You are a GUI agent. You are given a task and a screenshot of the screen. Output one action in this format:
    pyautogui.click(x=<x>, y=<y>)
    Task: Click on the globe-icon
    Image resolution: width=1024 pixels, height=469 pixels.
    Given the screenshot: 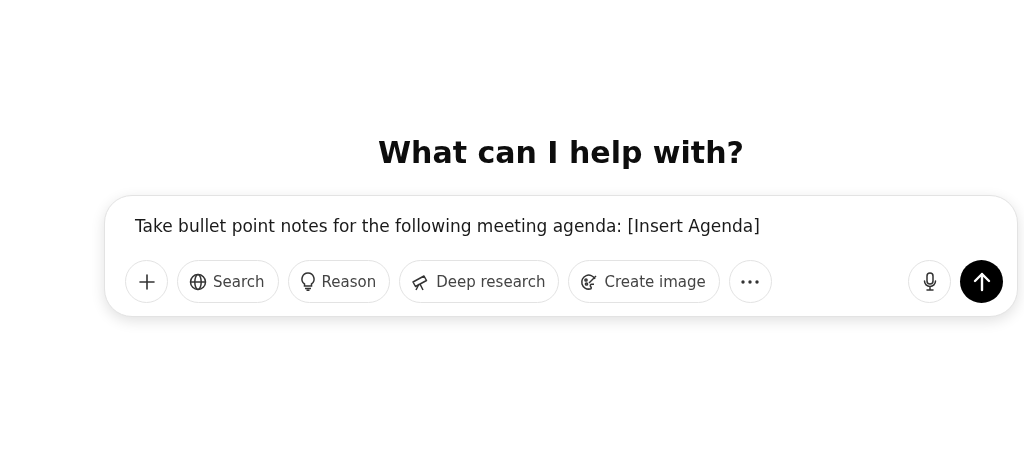 What is the action you would take?
    pyautogui.click(x=198, y=281)
    